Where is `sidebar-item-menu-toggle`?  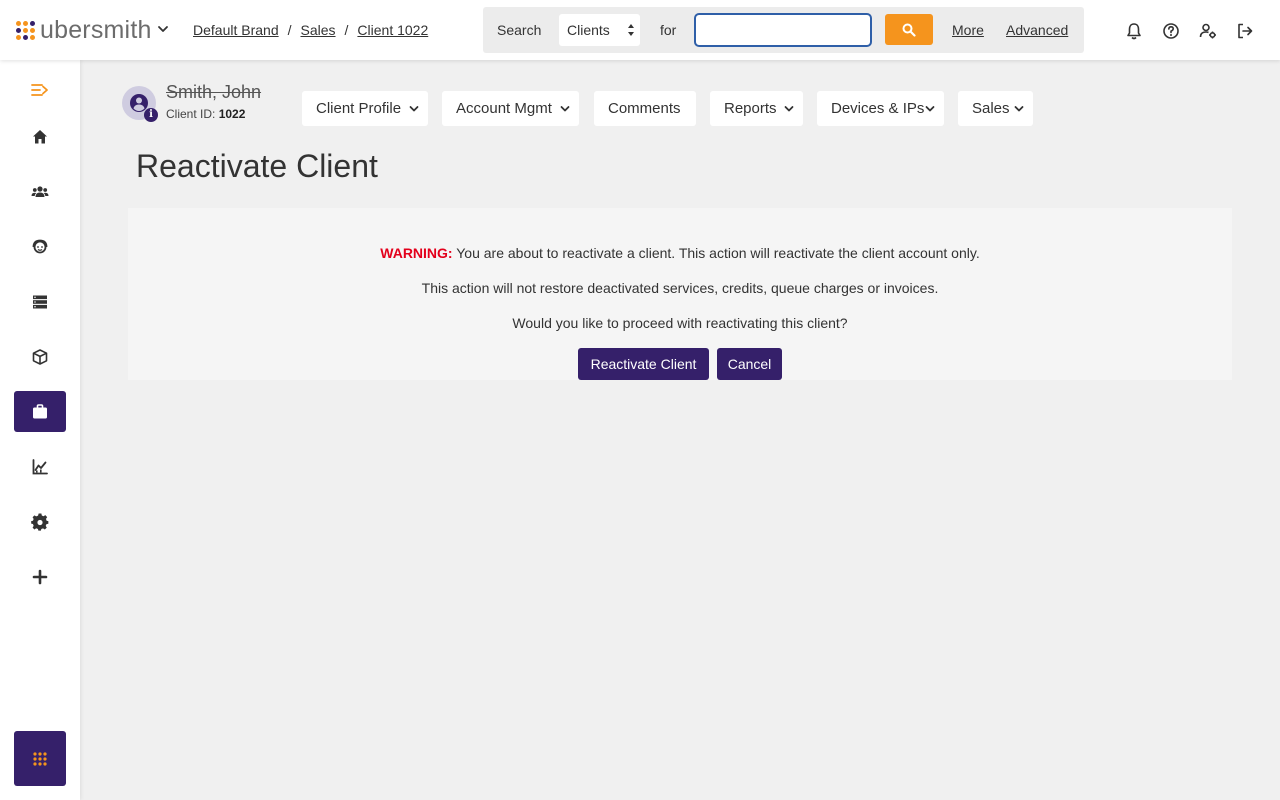
sidebar-item-menu-toggle is located at coordinates (40, 89).